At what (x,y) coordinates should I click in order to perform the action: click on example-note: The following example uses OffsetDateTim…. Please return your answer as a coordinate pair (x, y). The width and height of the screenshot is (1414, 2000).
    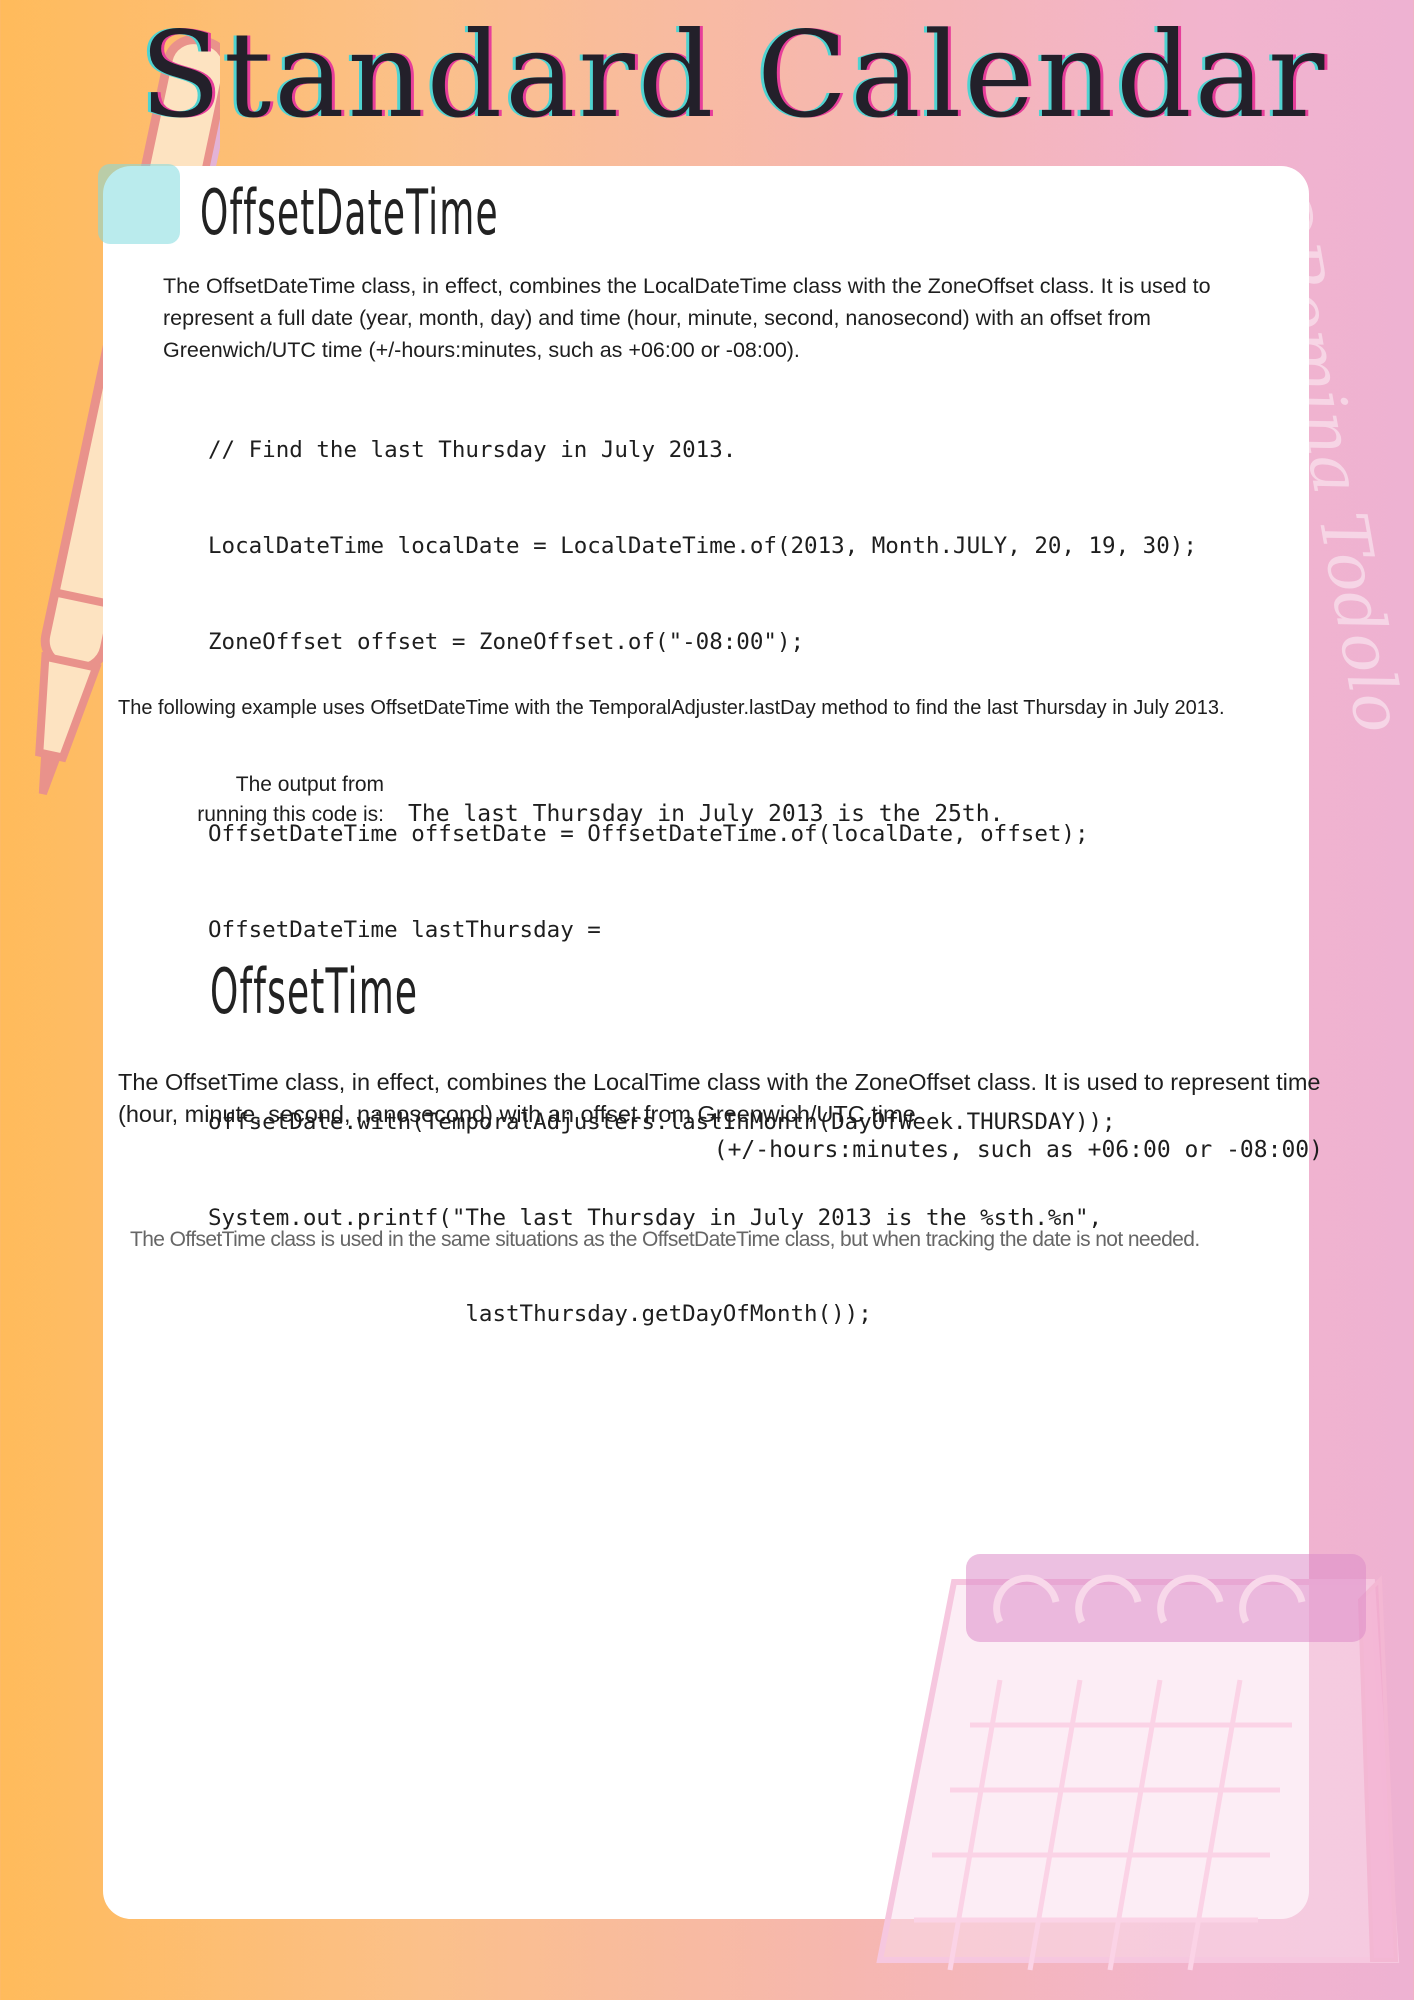
    Looking at the image, I should click on (671, 708).